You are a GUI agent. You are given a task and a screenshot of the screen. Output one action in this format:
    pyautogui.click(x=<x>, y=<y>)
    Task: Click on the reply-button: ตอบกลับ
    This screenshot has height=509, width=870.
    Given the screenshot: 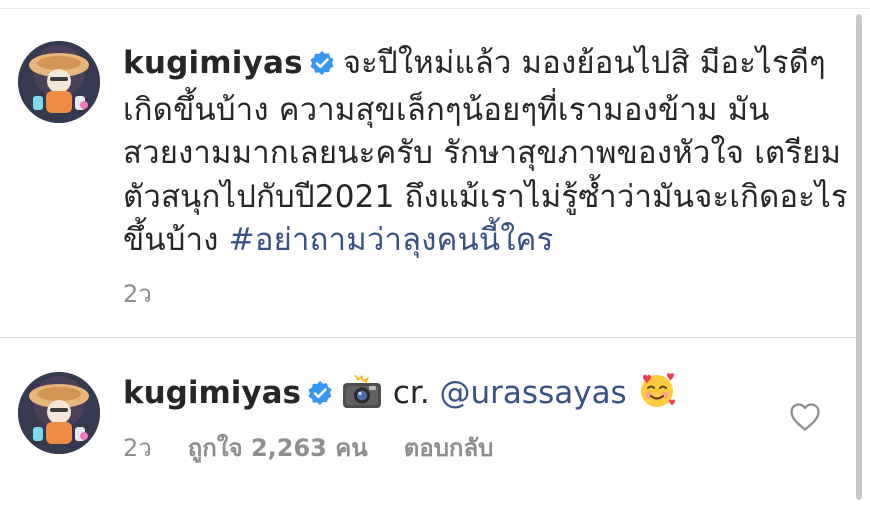 What is the action you would take?
    pyautogui.click(x=449, y=448)
    